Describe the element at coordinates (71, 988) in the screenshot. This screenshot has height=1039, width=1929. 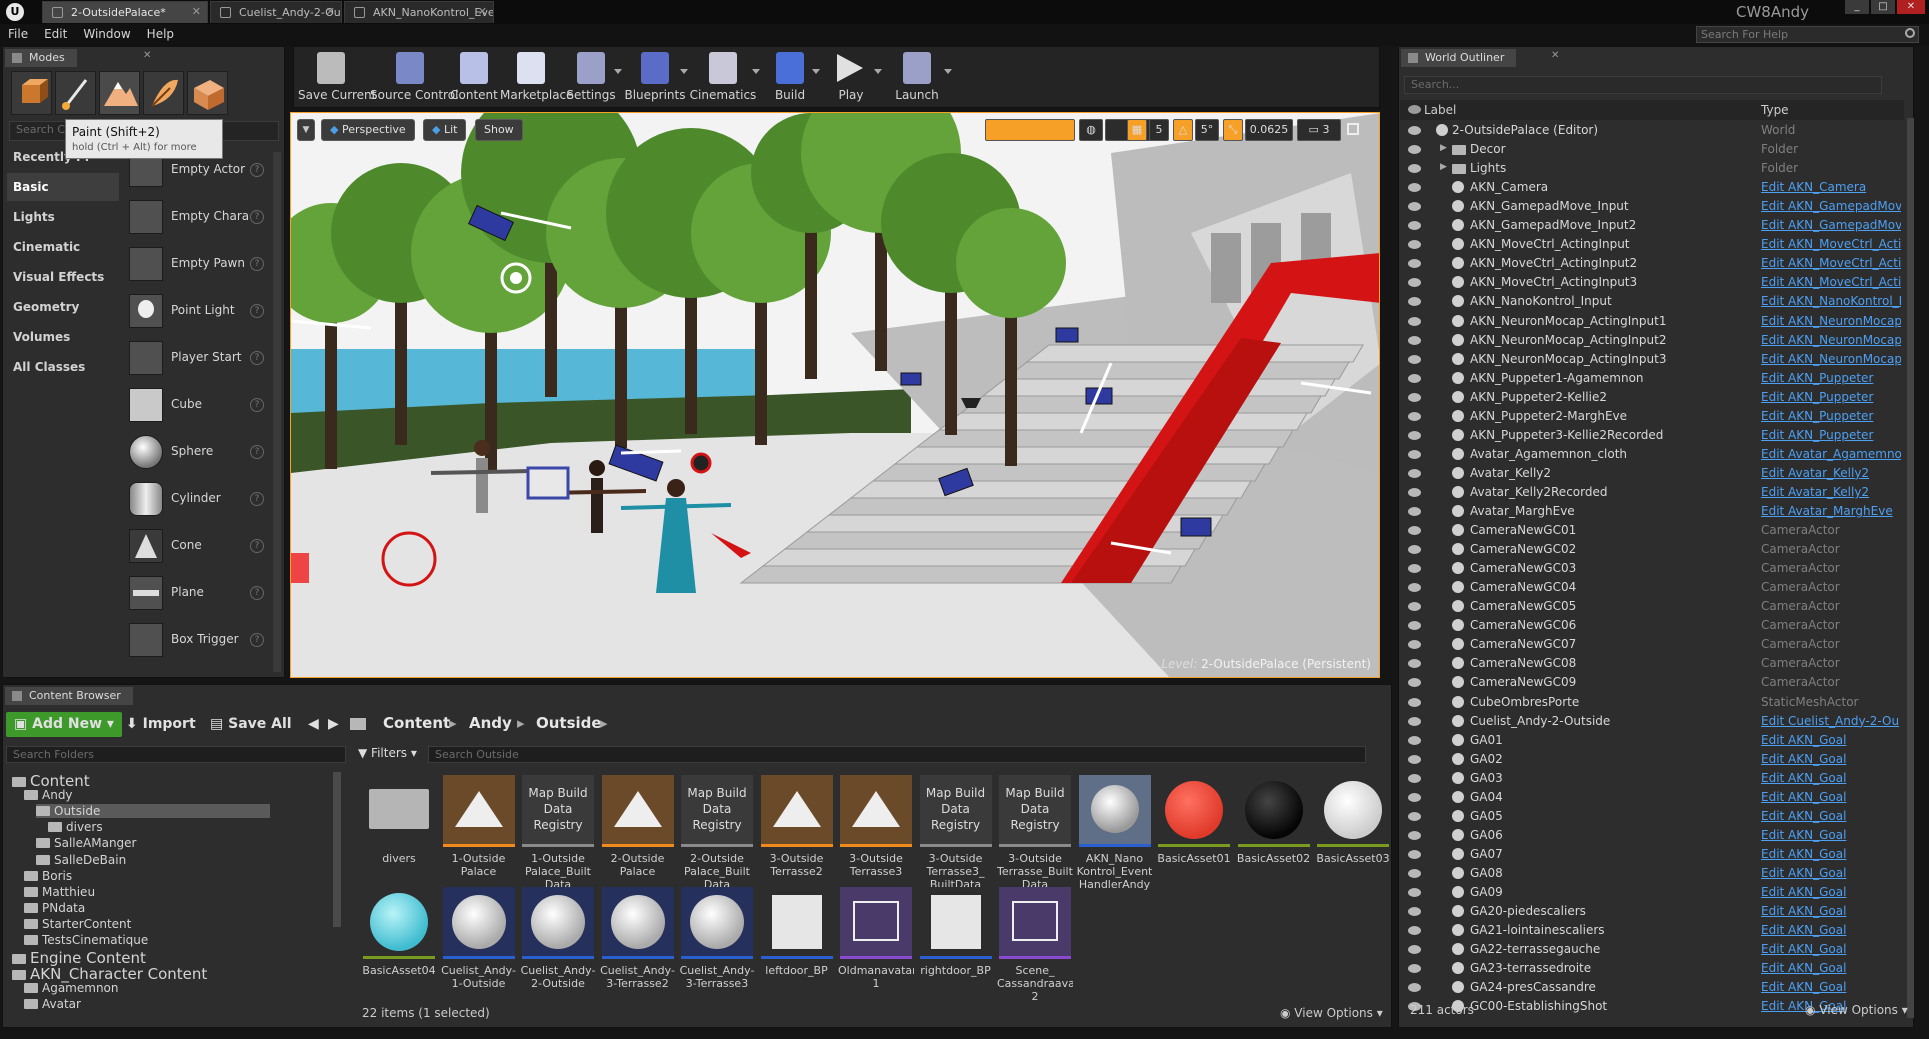
I see `folder-tree-item: Agamemnon` at that location.